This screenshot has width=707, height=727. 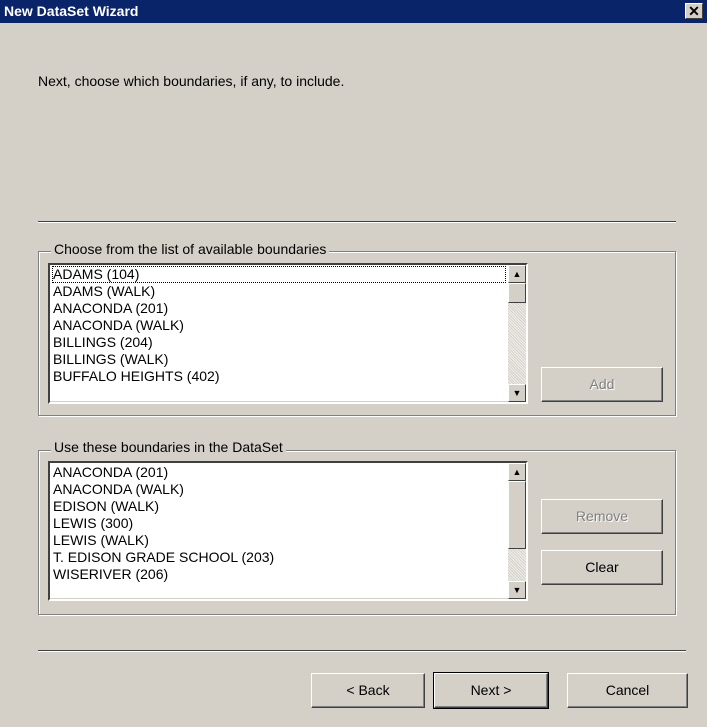 What do you see at coordinates (279, 506) in the screenshot?
I see `list-item: EDISON (WALK)` at bounding box center [279, 506].